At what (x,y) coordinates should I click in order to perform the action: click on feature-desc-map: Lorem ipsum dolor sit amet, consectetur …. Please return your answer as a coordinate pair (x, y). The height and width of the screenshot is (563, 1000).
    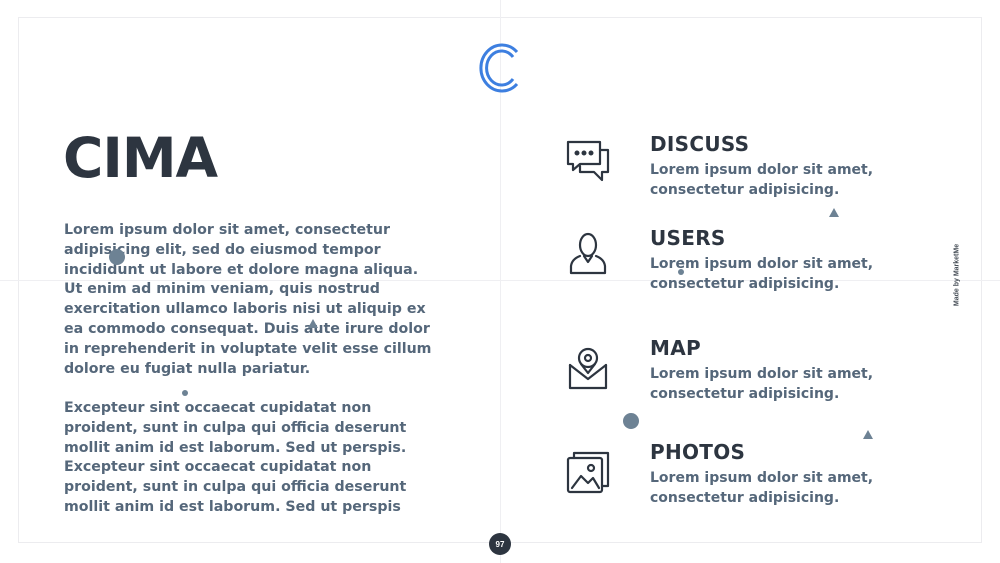
    Looking at the image, I should click on (762, 384).